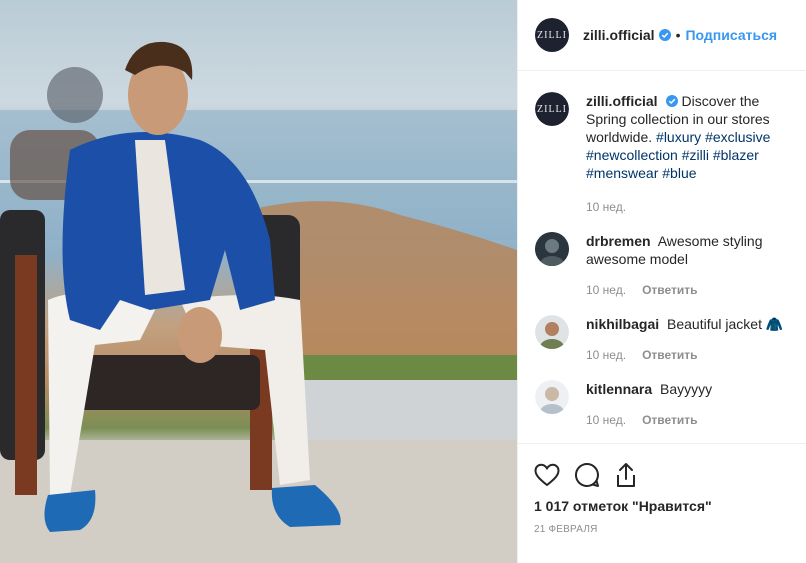  Describe the element at coordinates (622, 173) in the screenshot. I see `hashtag-link: #menswear` at that location.